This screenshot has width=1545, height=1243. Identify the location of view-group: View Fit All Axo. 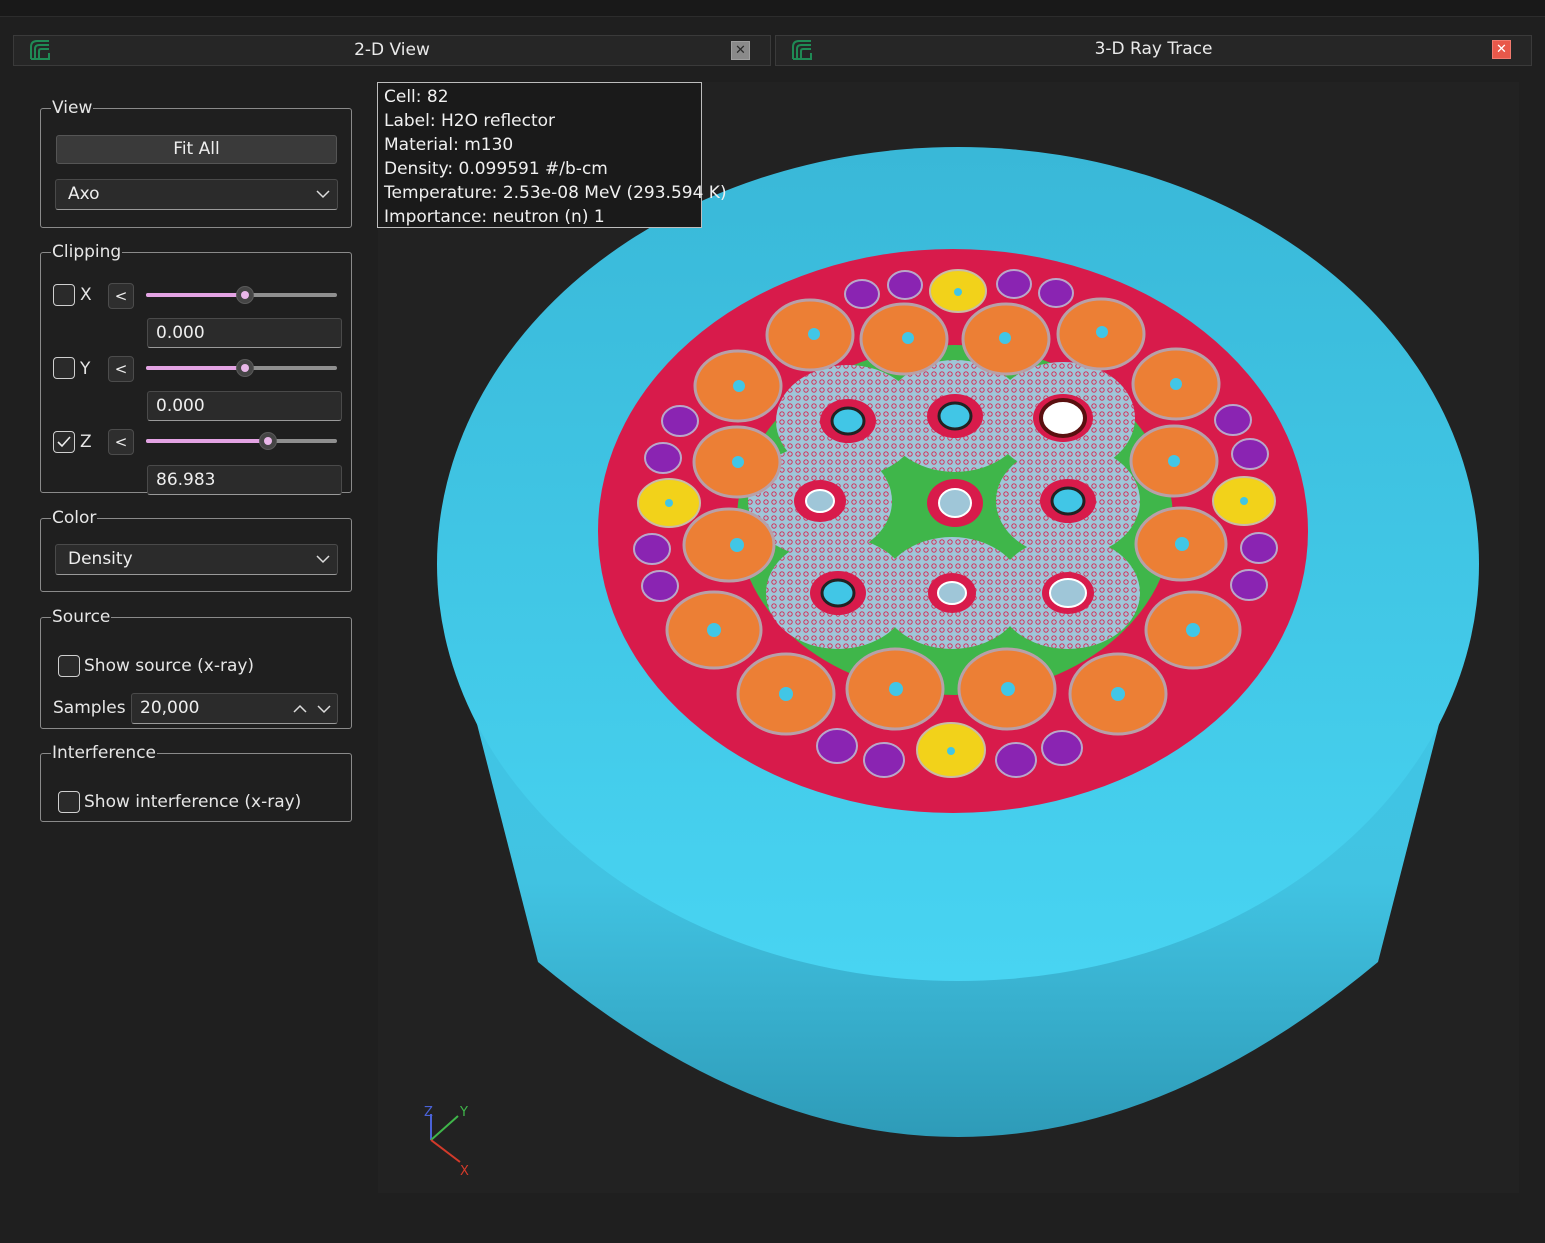
(196, 163).